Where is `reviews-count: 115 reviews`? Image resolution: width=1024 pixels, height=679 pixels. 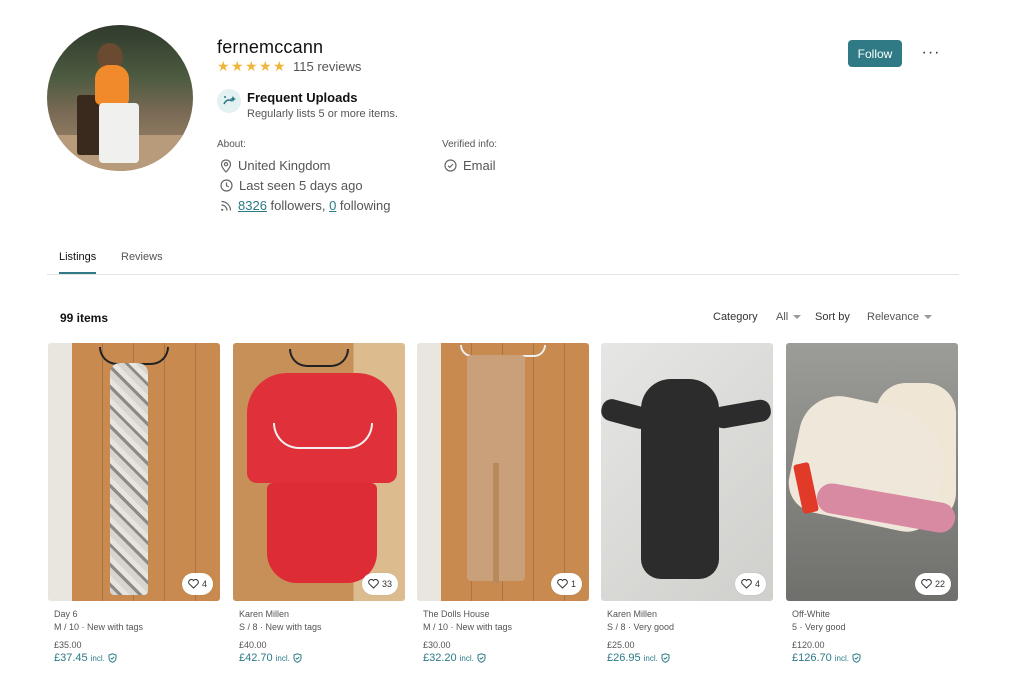
reviews-count: 115 reviews is located at coordinates (327, 66).